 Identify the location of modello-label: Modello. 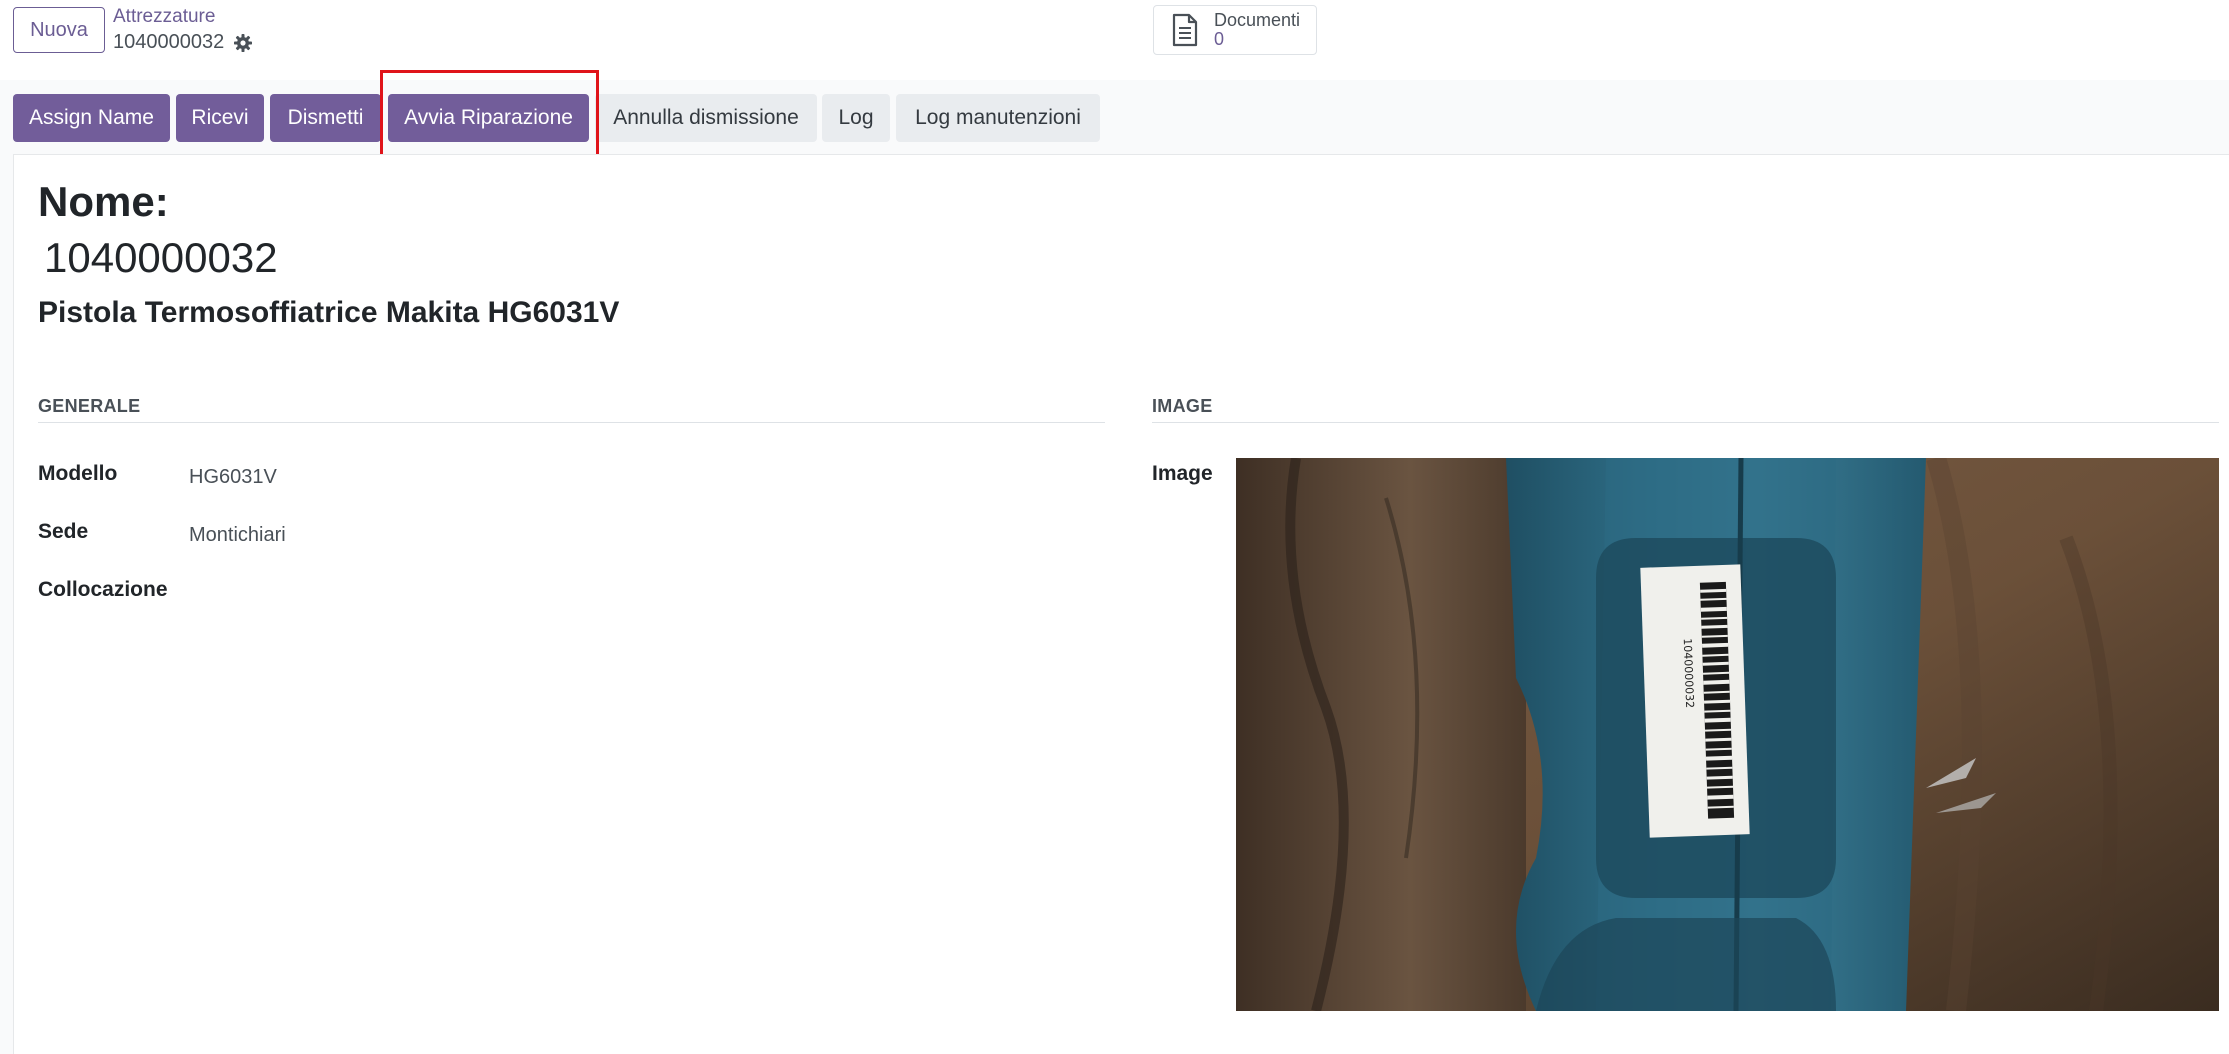
(78, 473).